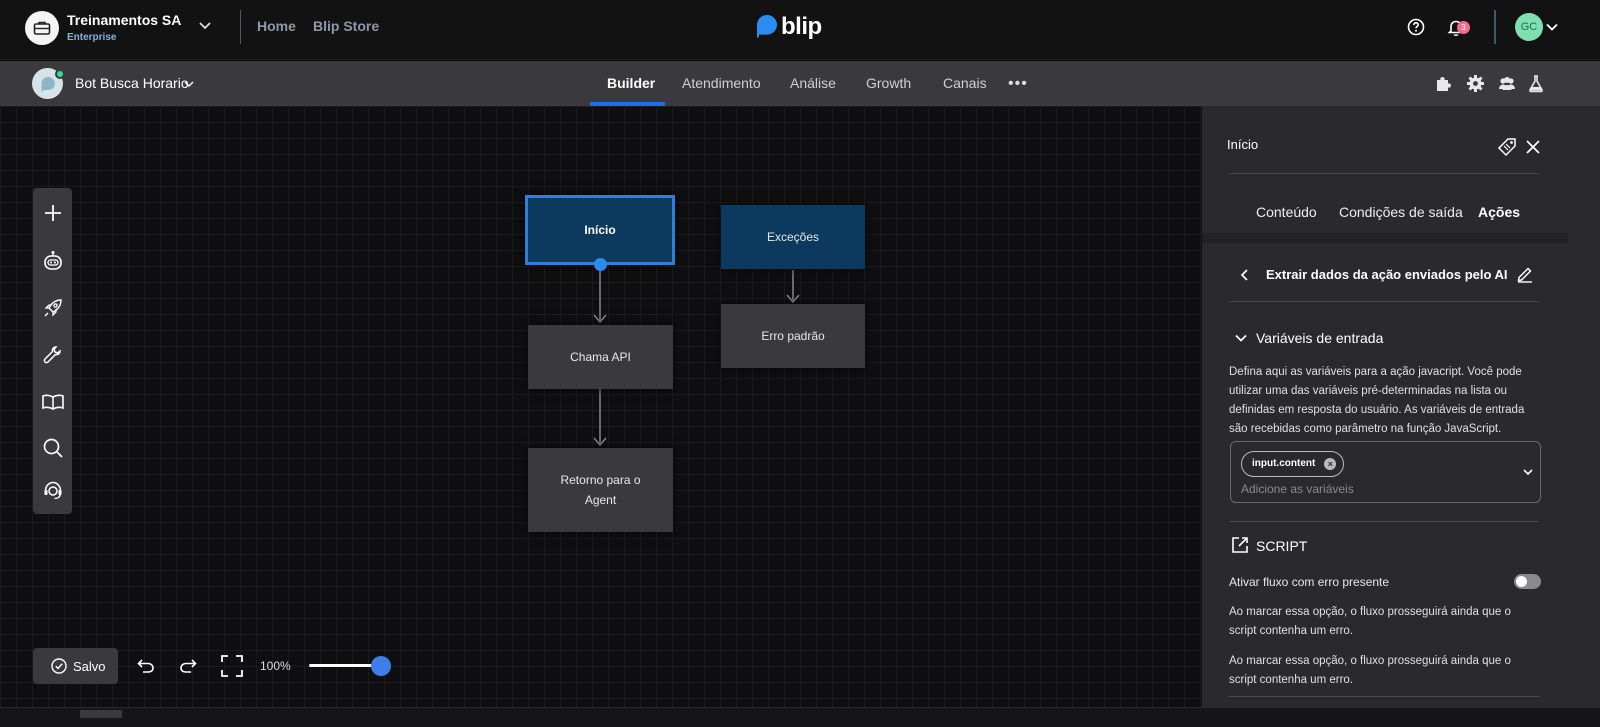 The image size is (1600, 727). What do you see at coordinates (1319, 338) in the screenshot?
I see `input-variables-title: Variáveis de entrada` at bounding box center [1319, 338].